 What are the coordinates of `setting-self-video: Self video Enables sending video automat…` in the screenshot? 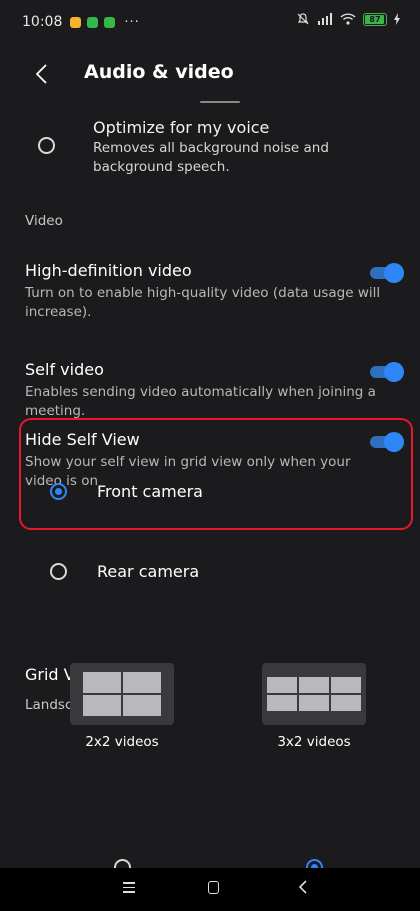 It's located at (214, 390).